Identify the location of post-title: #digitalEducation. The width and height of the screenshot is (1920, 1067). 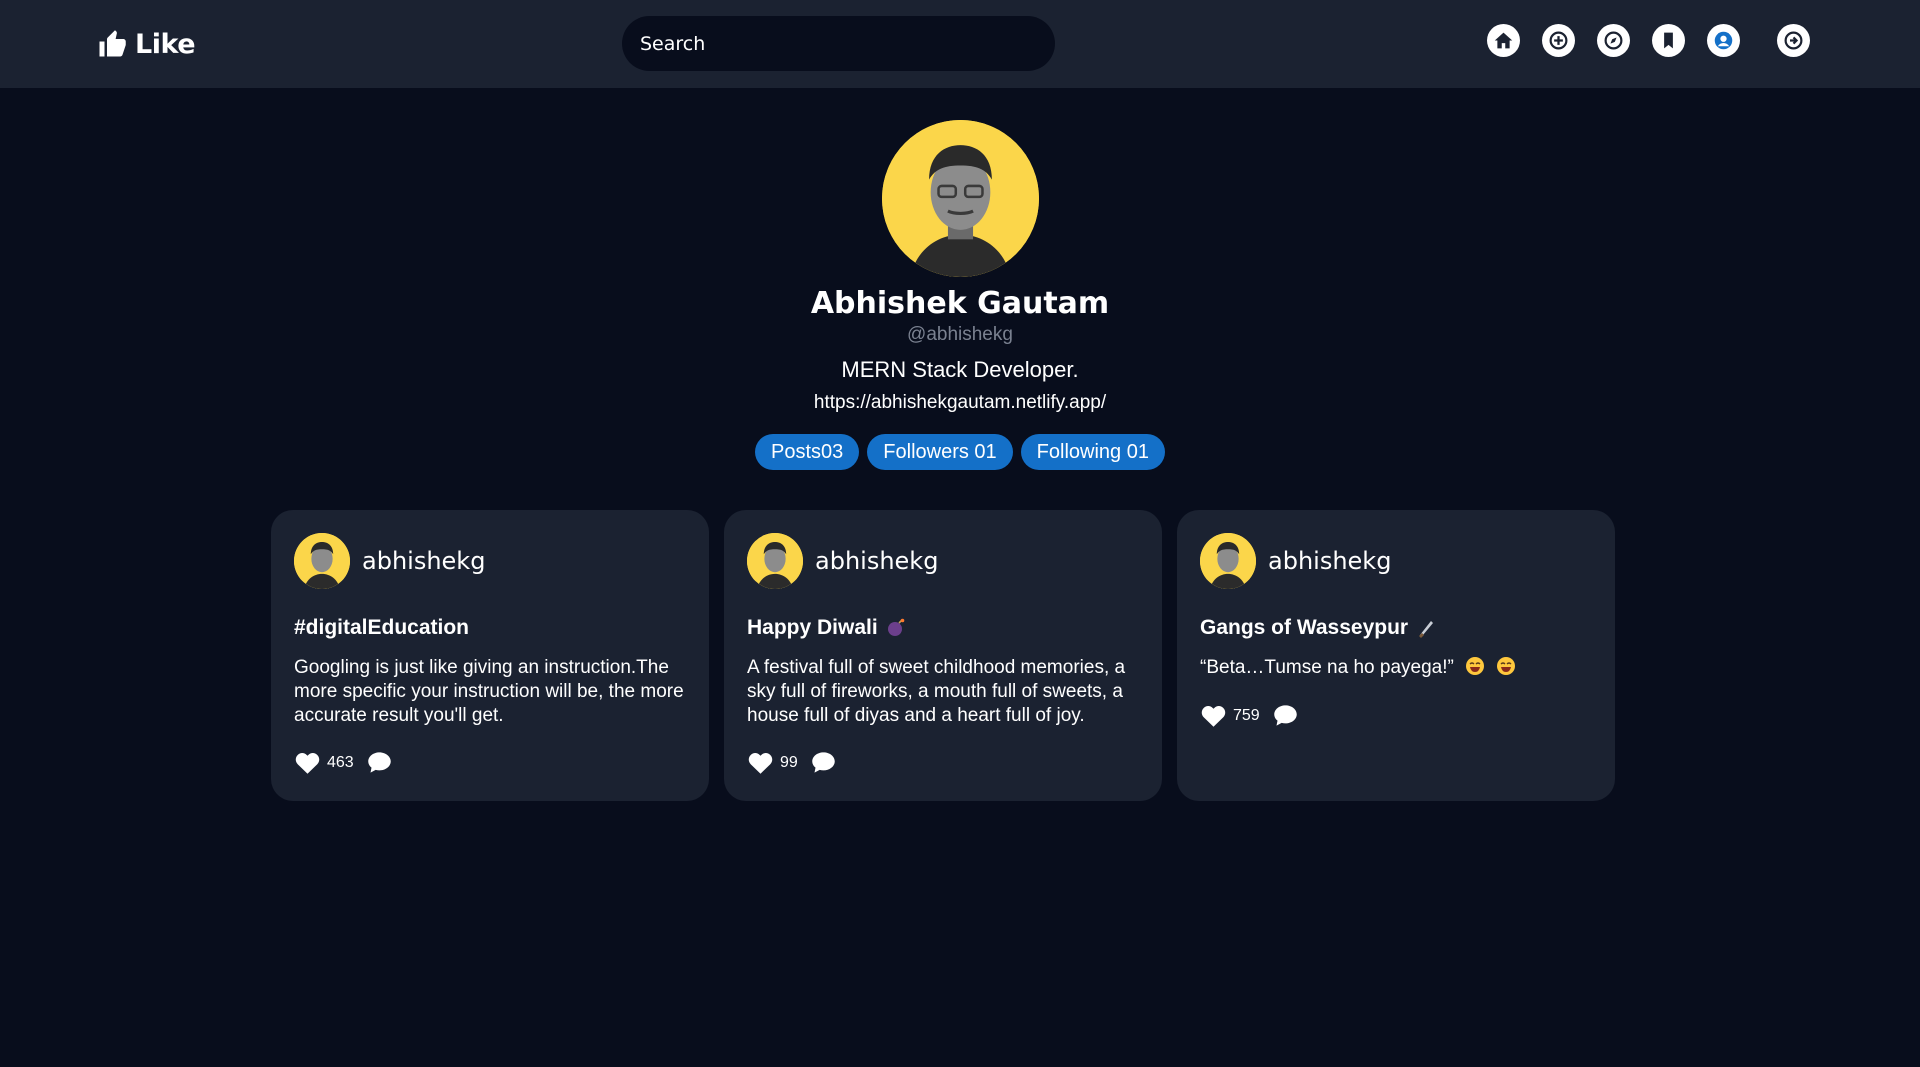
(382, 627).